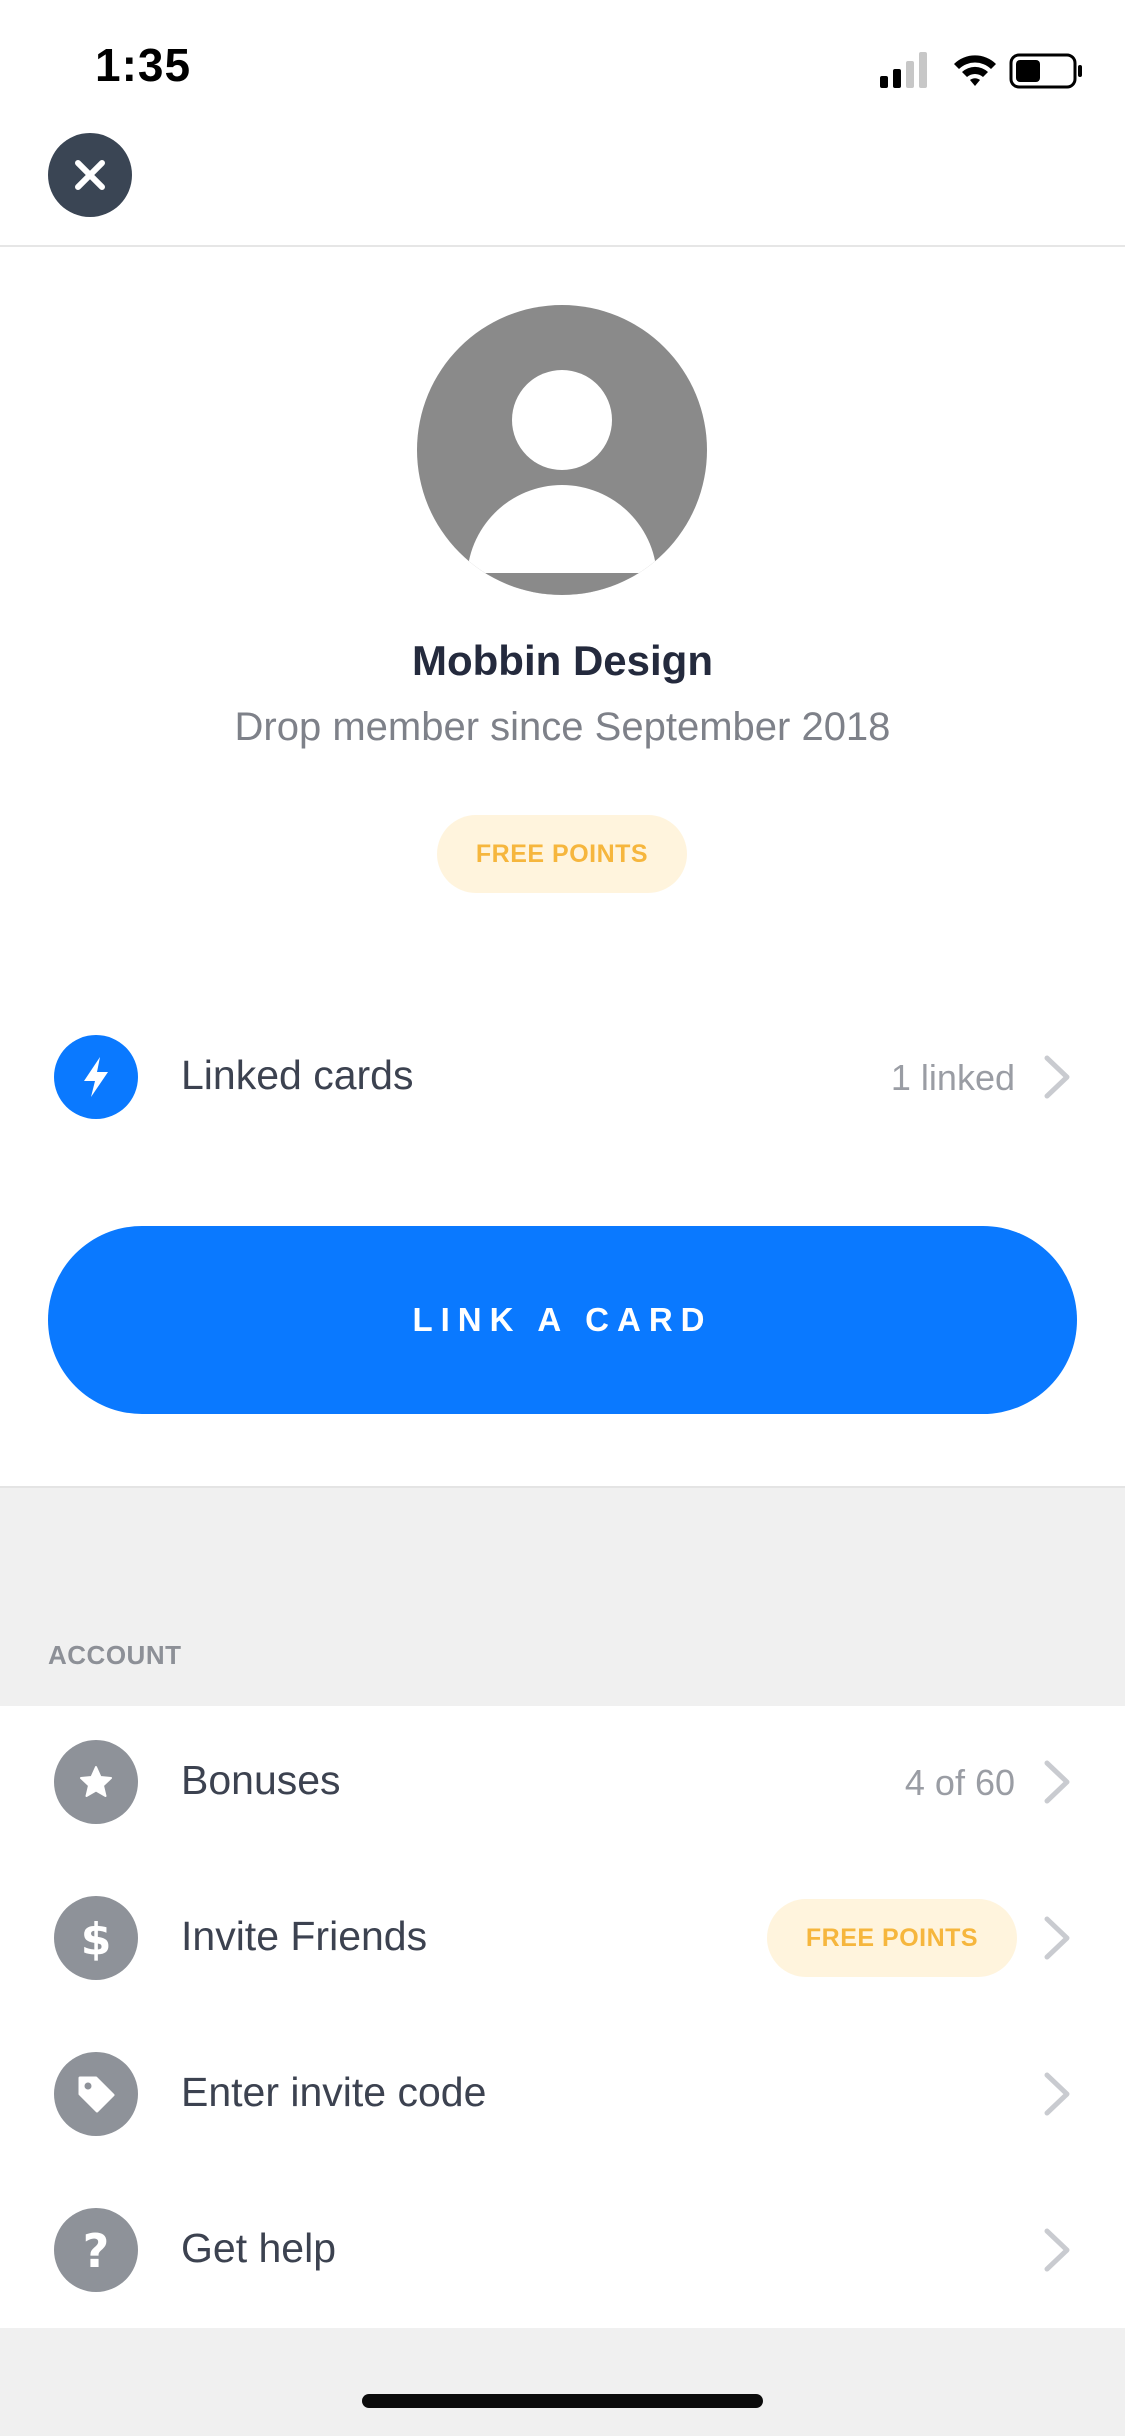 Image resolution: width=1125 pixels, height=2436 pixels. I want to click on battery-icon, so click(1045, 71).